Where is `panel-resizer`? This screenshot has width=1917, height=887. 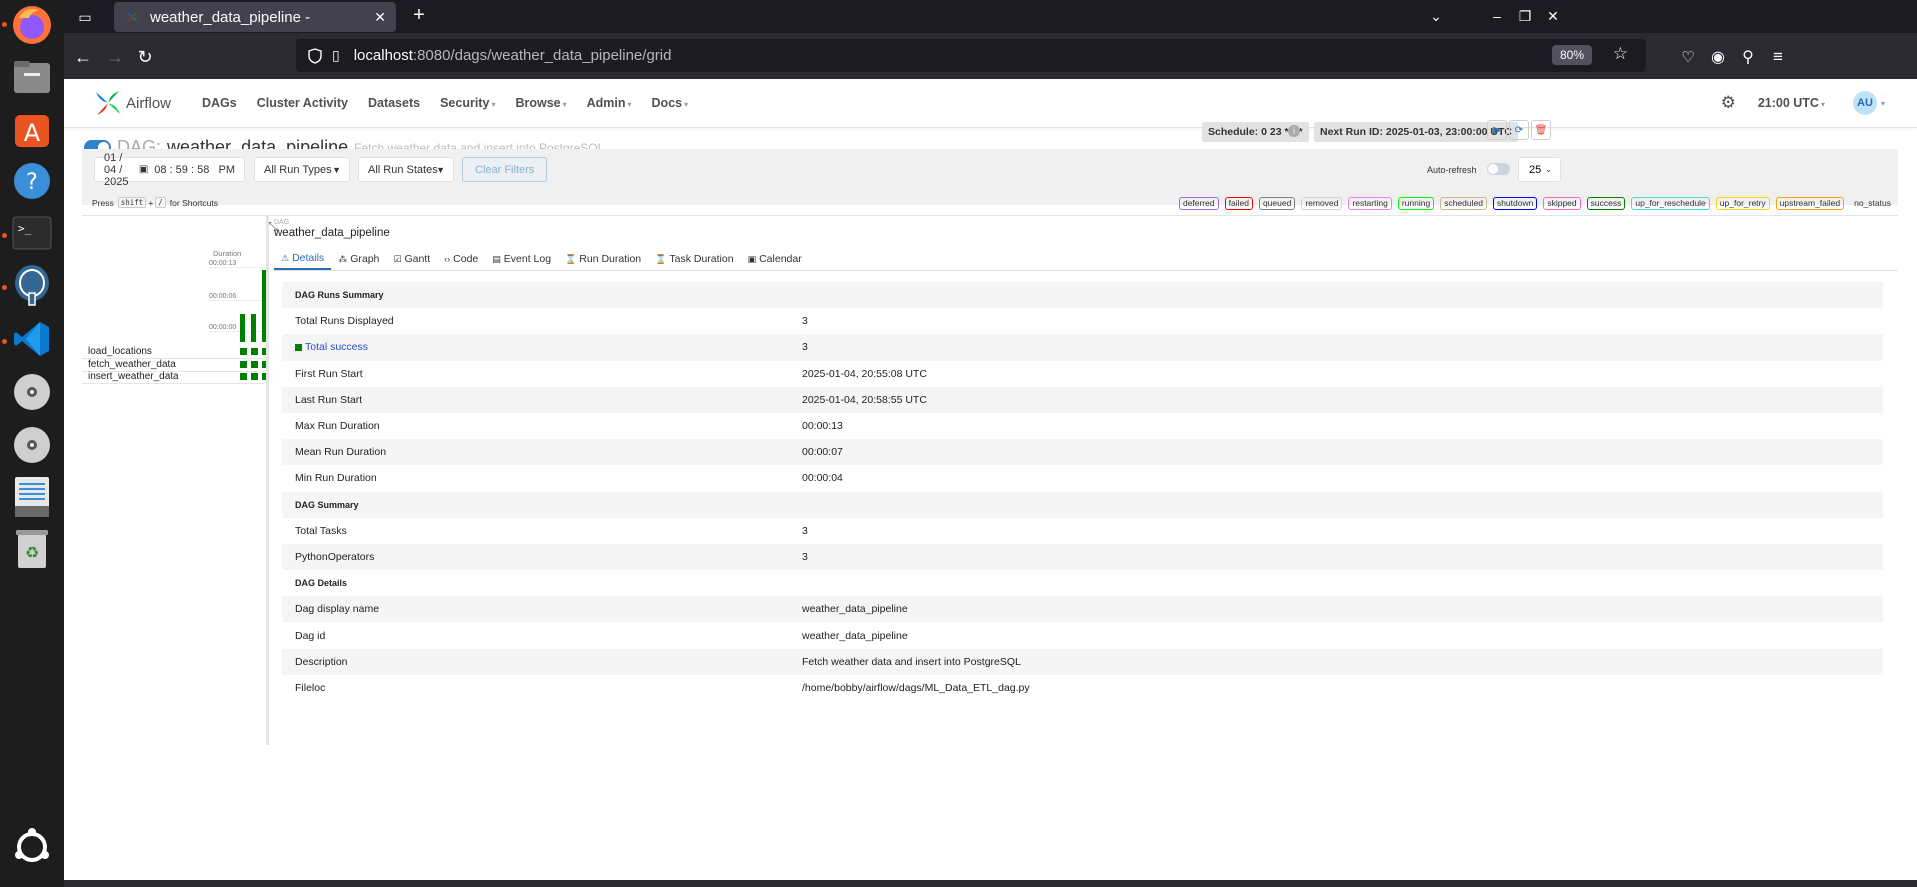
panel-resizer is located at coordinates (267, 480).